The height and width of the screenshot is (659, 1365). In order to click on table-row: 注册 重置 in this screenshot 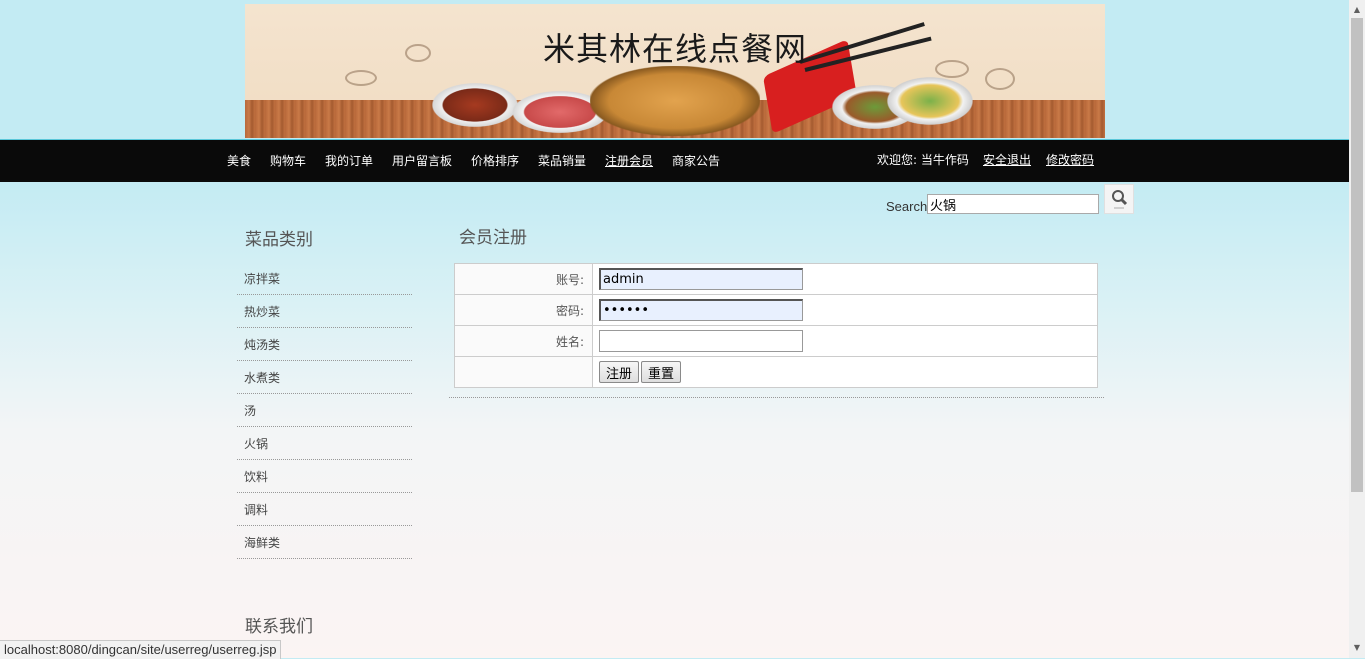, I will do `click(776, 372)`.